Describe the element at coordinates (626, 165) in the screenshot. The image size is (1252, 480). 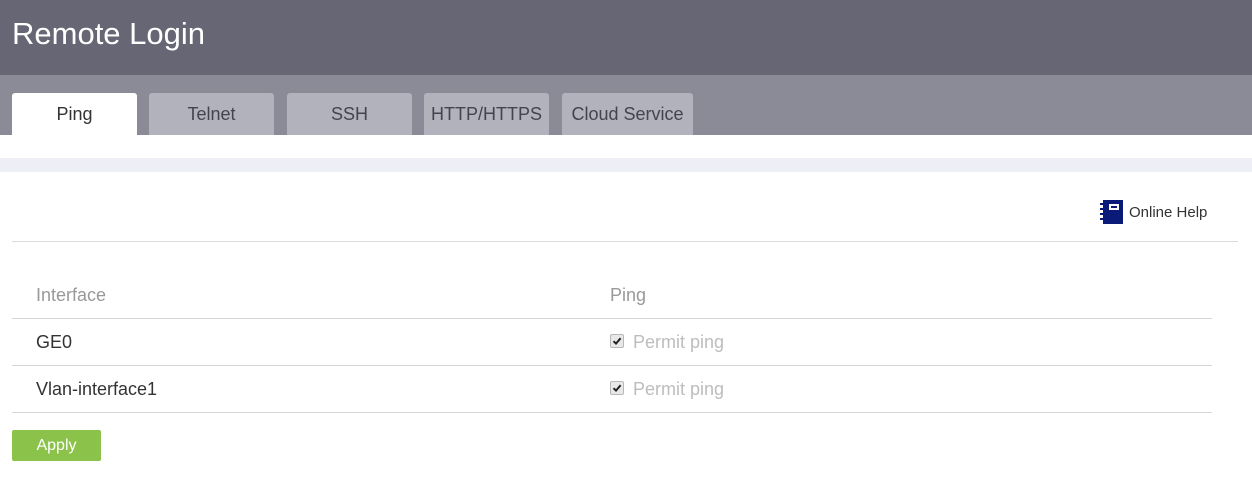
I see `content-stripe` at that location.